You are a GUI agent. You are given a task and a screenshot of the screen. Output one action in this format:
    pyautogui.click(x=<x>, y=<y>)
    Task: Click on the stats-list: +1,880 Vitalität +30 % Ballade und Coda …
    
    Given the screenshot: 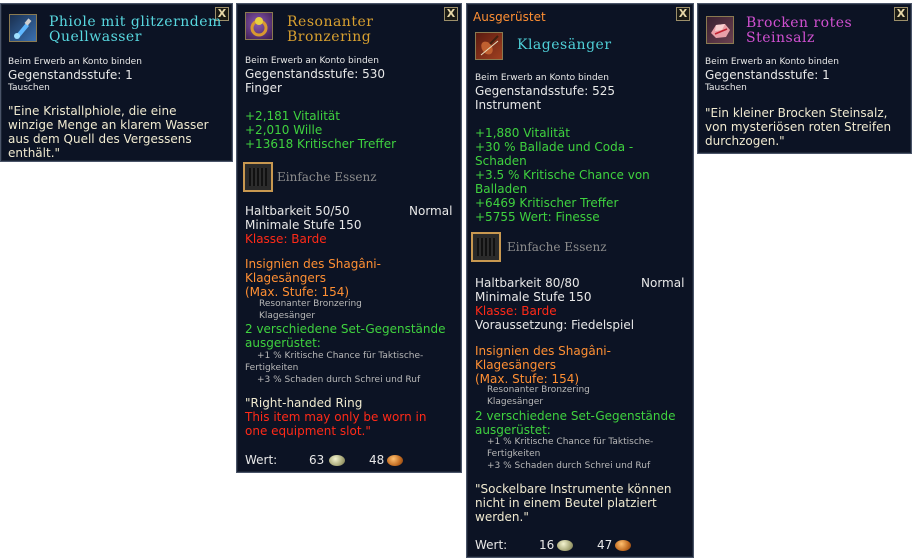 What is the action you would take?
    pyautogui.click(x=562, y=175)
    